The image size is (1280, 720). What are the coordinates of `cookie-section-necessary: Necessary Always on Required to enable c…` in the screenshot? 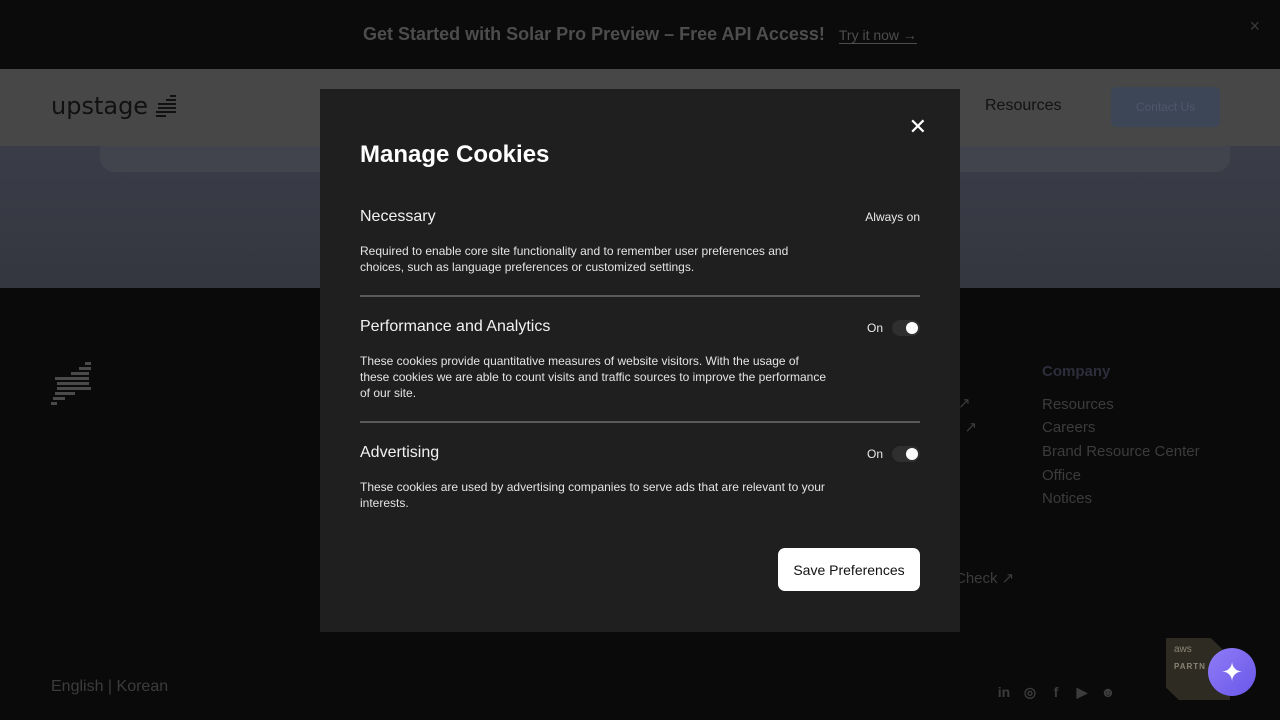 It's located at (640, 241).